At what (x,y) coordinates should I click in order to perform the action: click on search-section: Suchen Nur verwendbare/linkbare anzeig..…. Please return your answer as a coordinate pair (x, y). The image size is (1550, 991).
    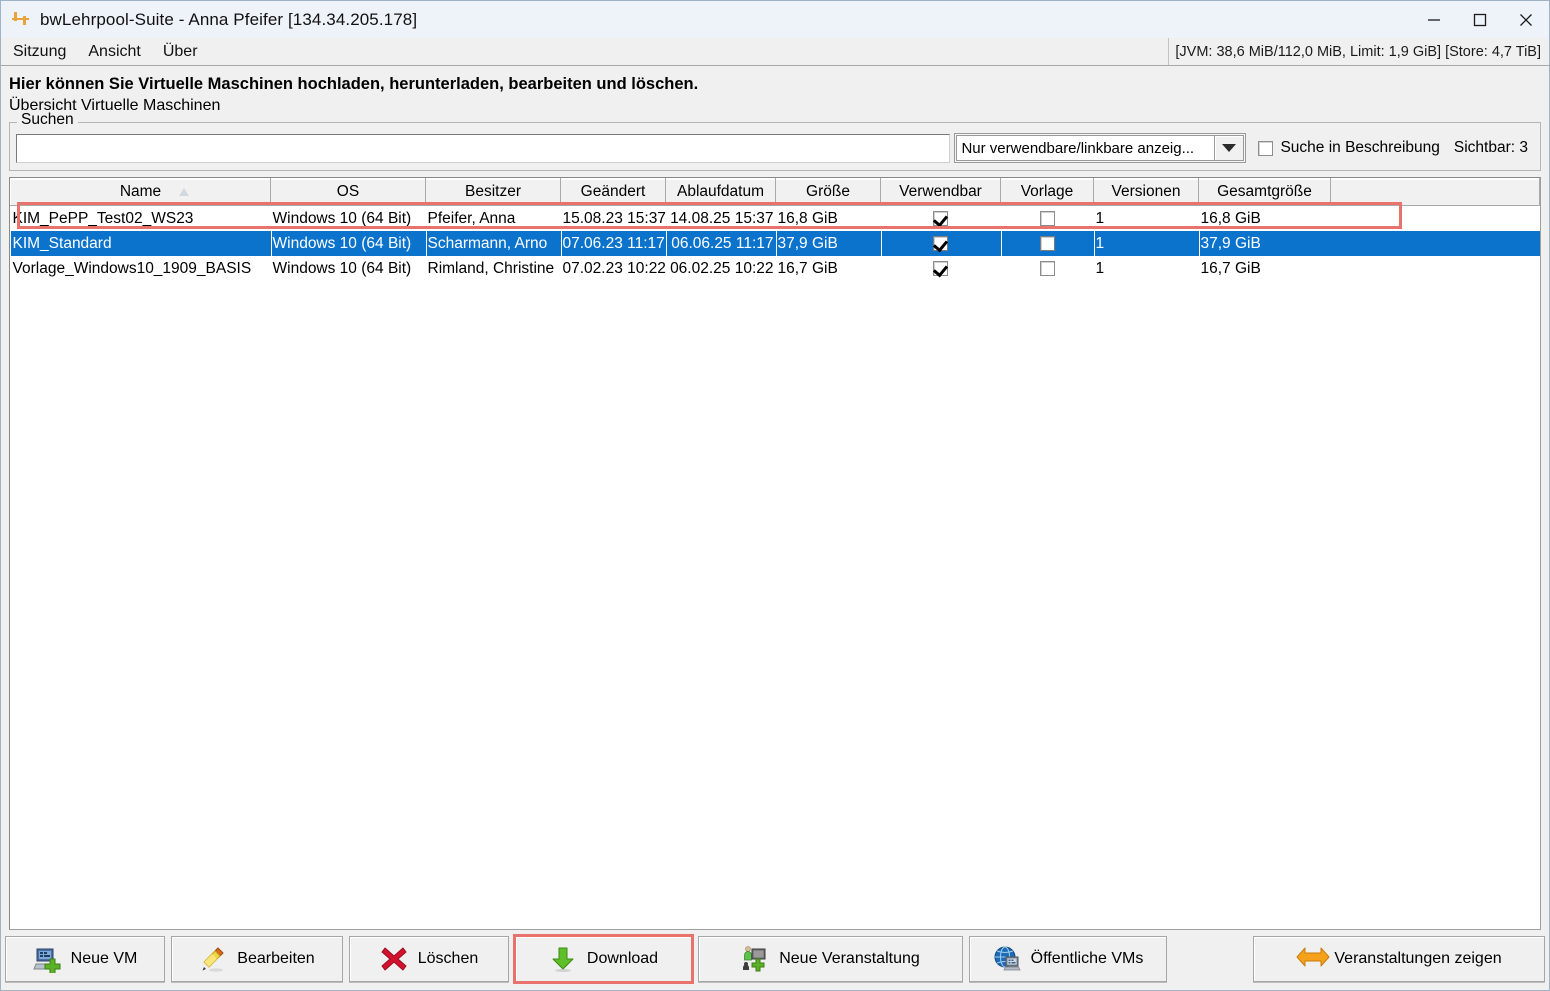
    Looking at the image, I should click on (775, 141).